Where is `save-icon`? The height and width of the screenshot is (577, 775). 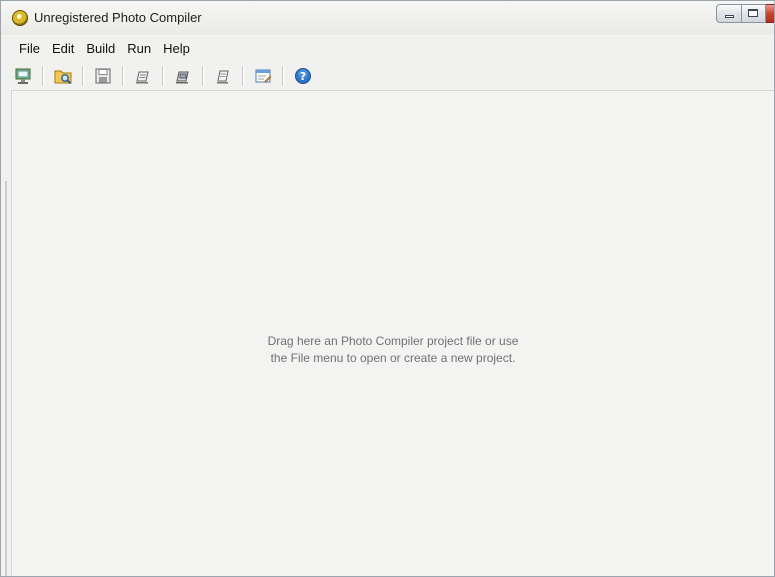
save-icon is located at coordinates (103, 76).